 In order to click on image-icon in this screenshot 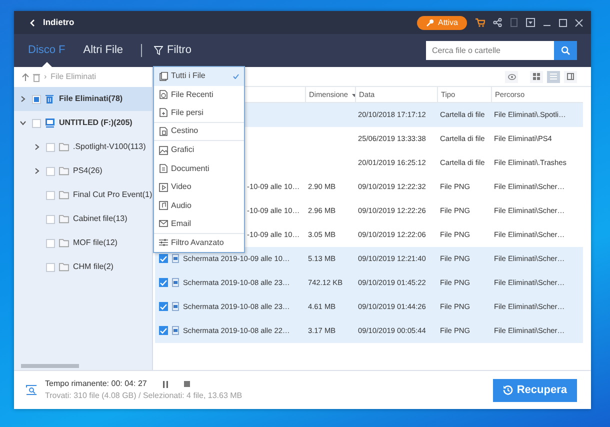, I will do `click(163, 150)`.